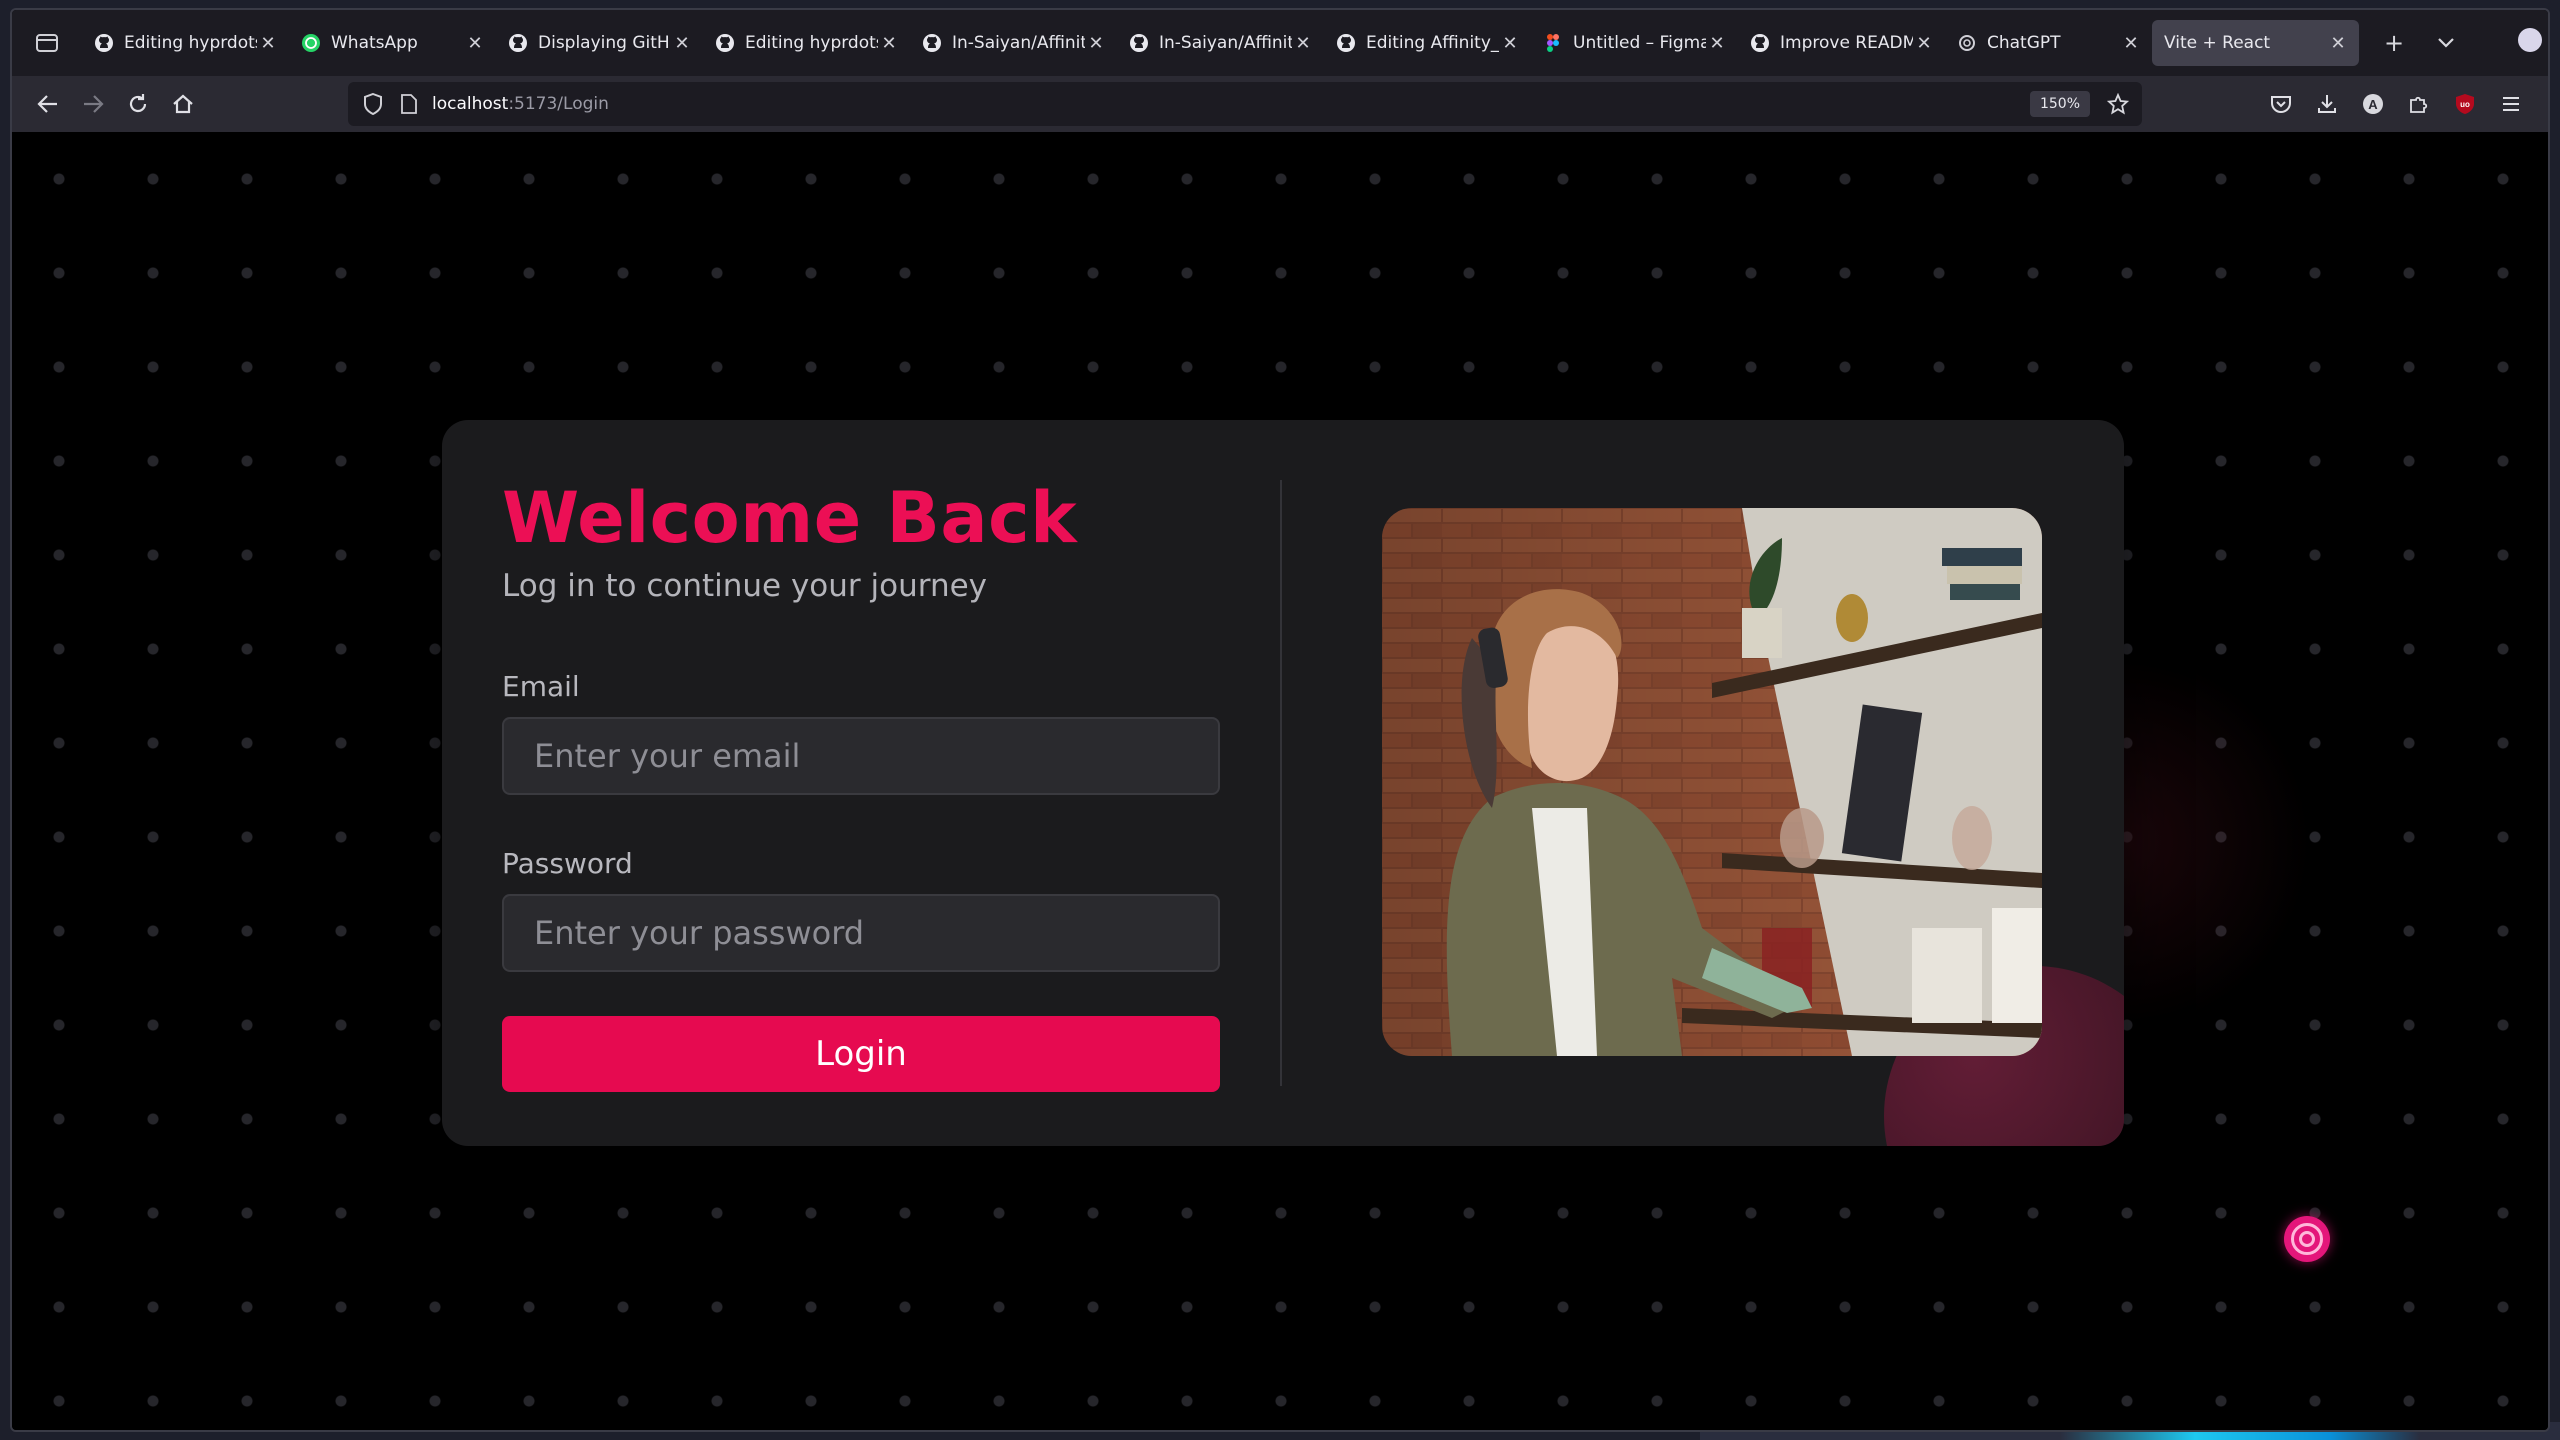  I want to click on tab-title: Vite + React, so click(2217, 43).